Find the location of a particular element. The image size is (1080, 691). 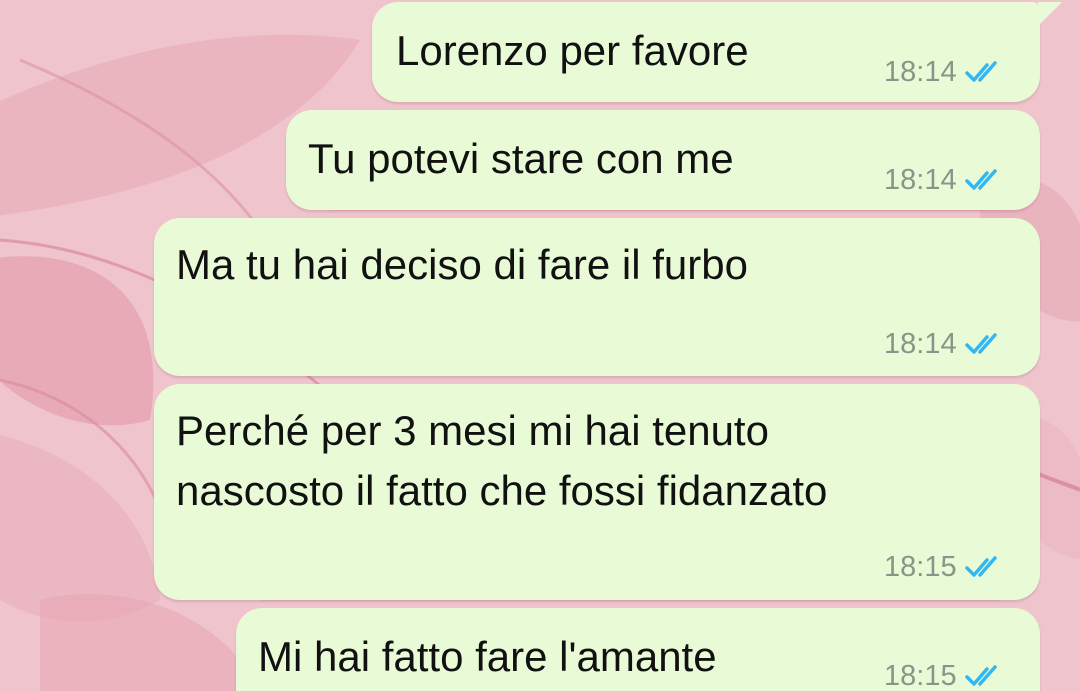

message-text: Tu potevi stare con me is located at coordinates (521, 158).